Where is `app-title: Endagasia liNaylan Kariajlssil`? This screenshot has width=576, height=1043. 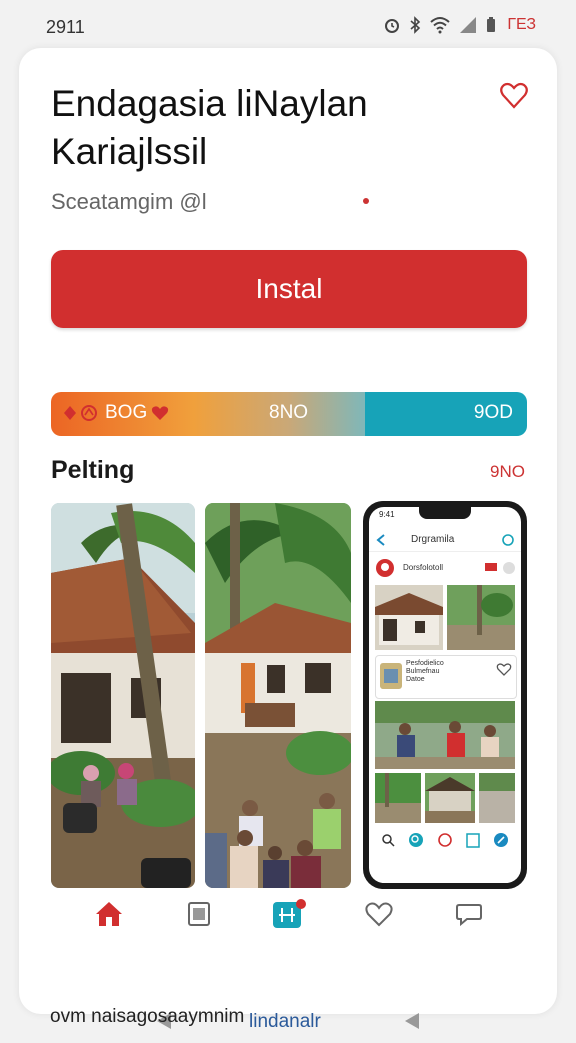 app-title: Endagasia liNaylan Kariajlssil is located at coordinates (209, 127).